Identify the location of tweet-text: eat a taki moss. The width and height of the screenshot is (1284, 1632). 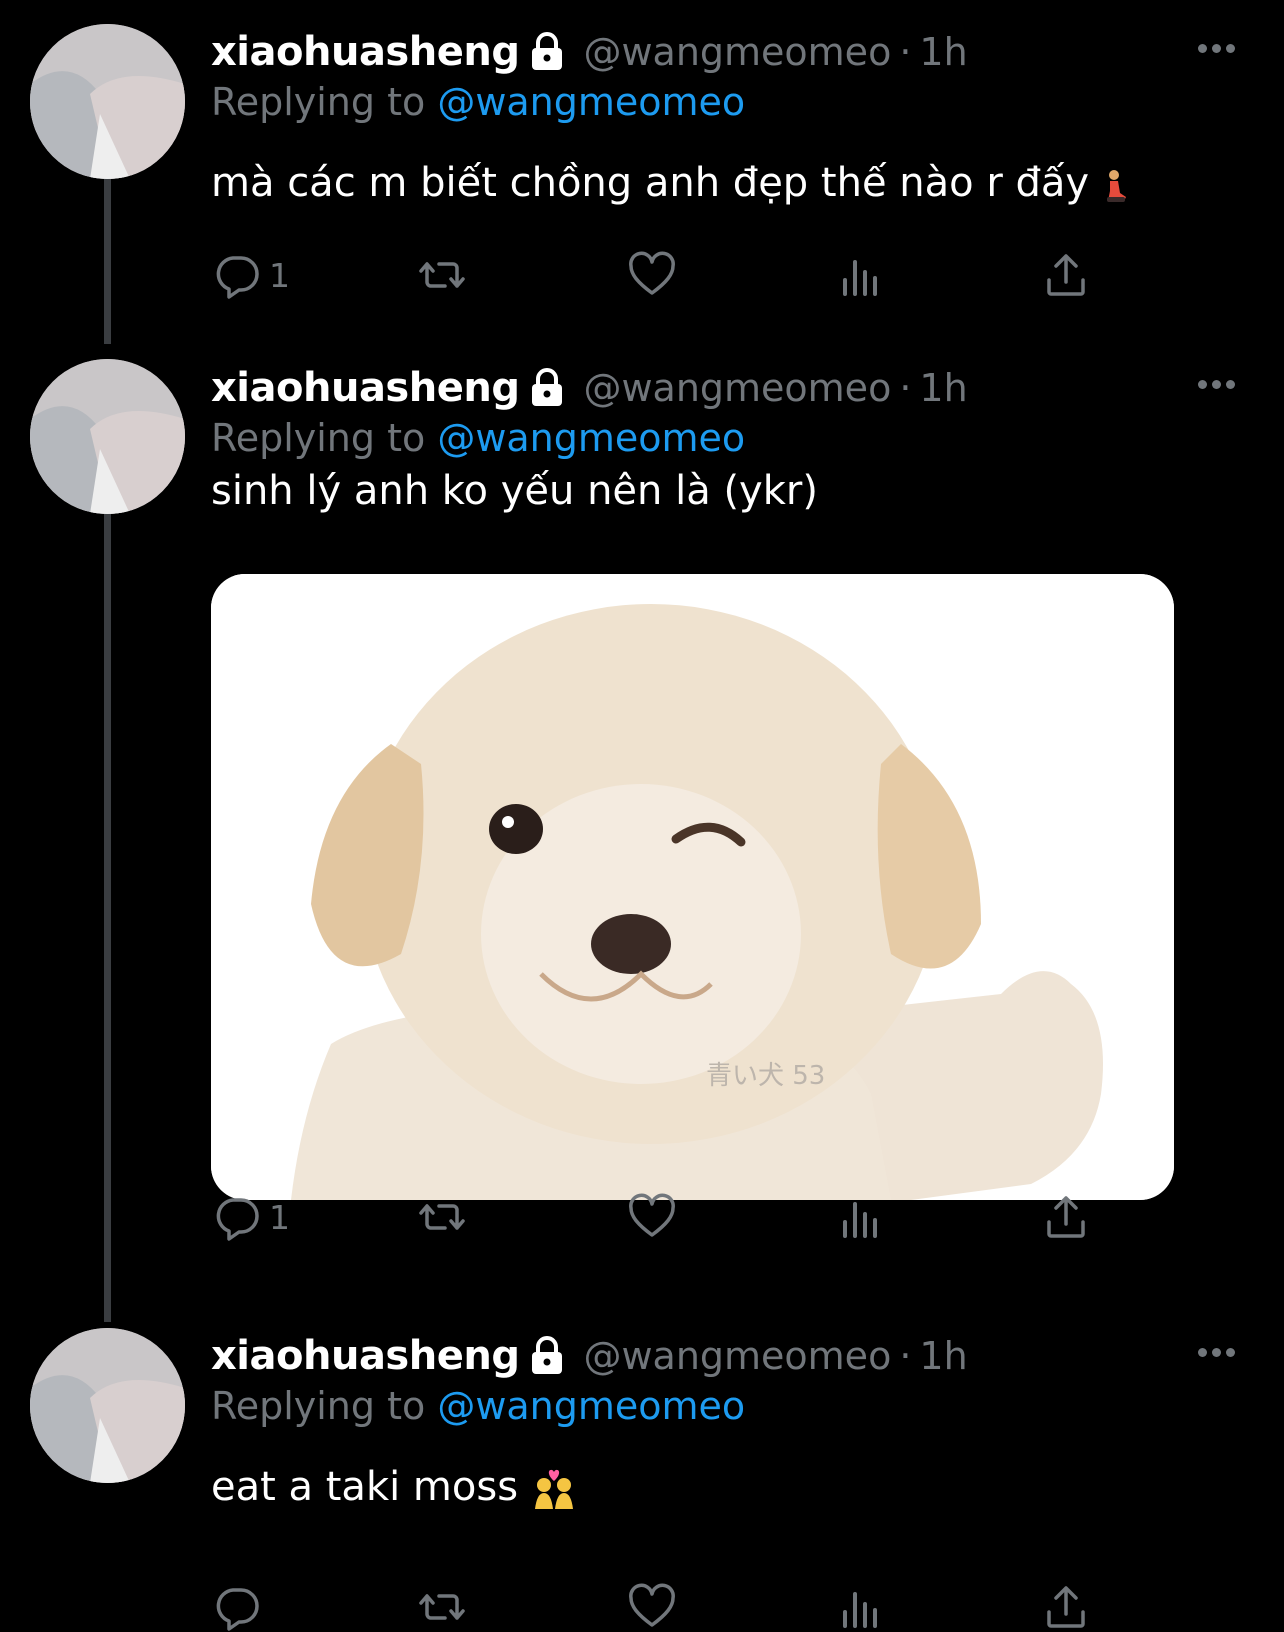
(394, 1487).